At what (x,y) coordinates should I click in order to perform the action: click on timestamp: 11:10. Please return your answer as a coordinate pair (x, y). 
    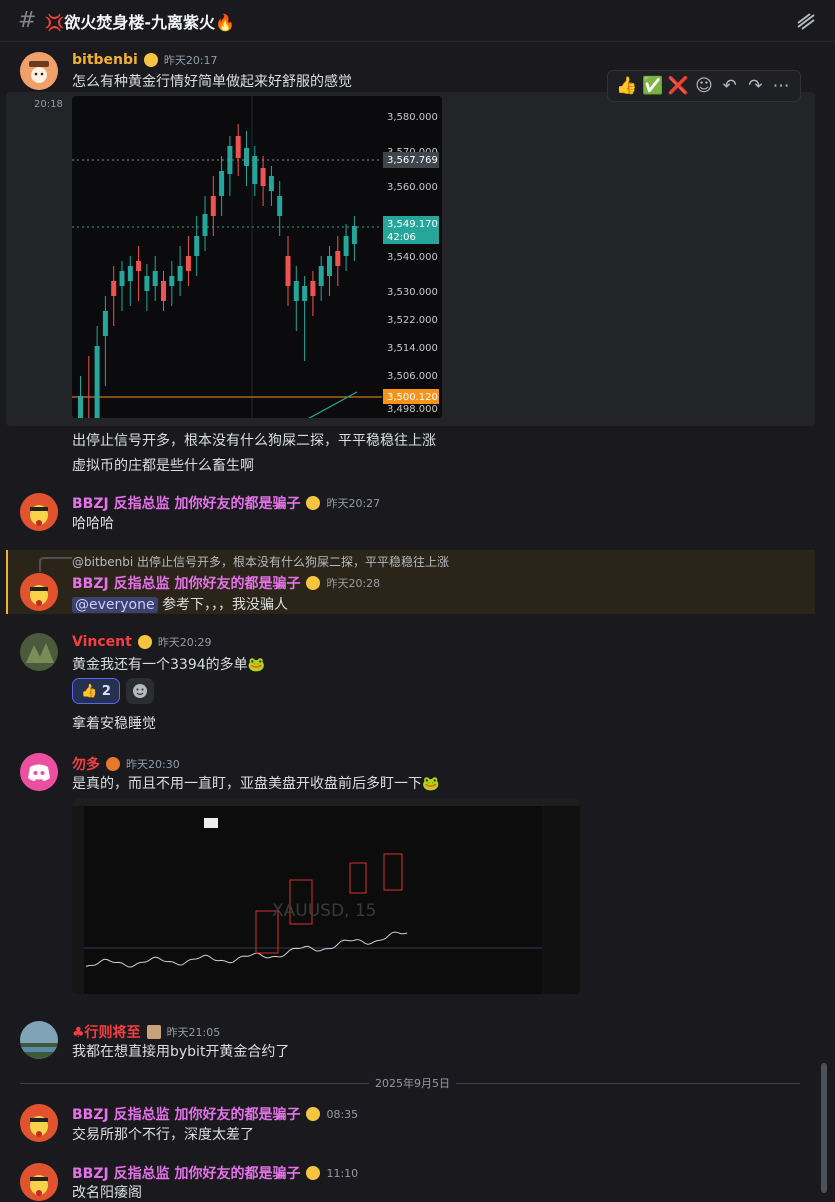
    Looking at the image, I should click on (342, 1173).